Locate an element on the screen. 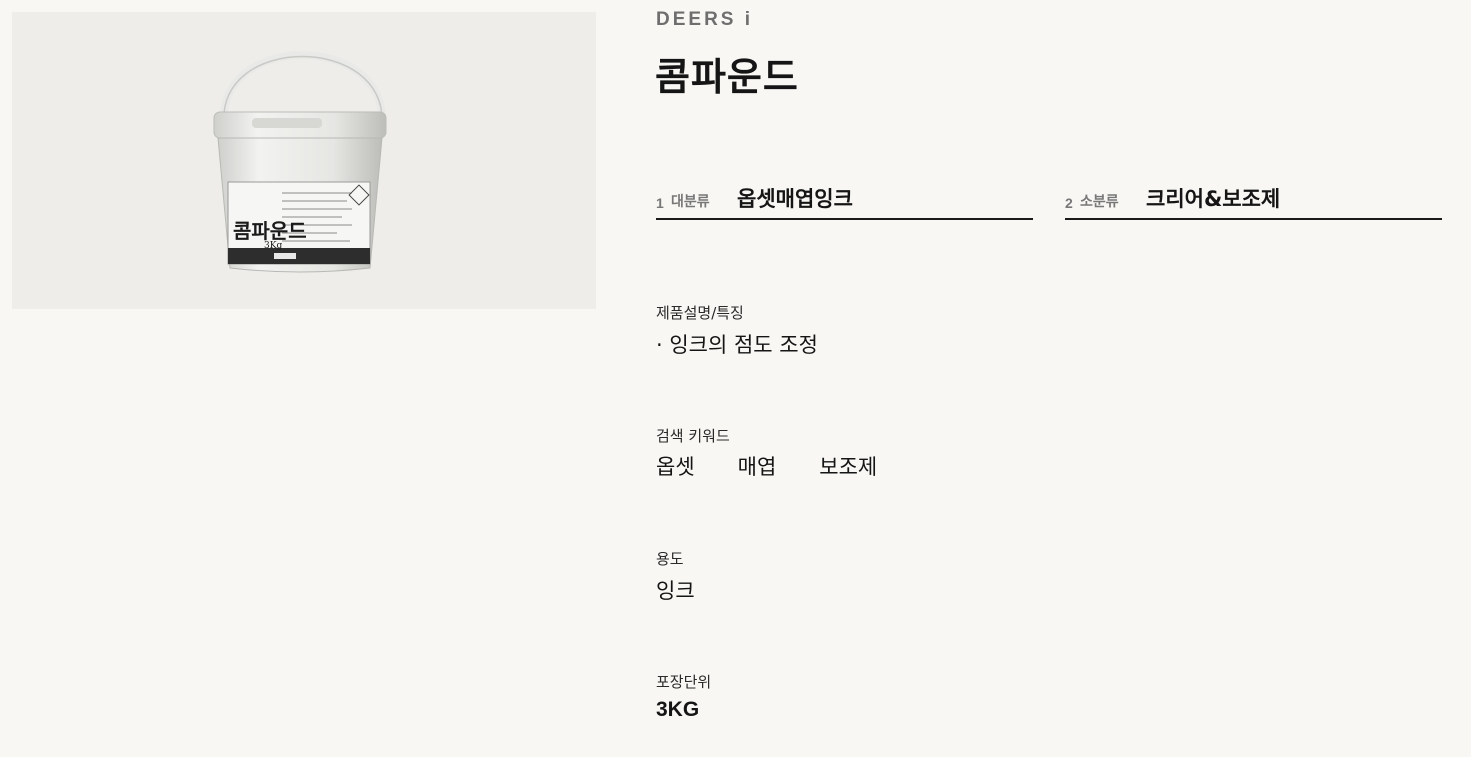 The height and width of the screenshot is (757, 1471). product-title: 콤파운드 is located at coordinates (727, 77).